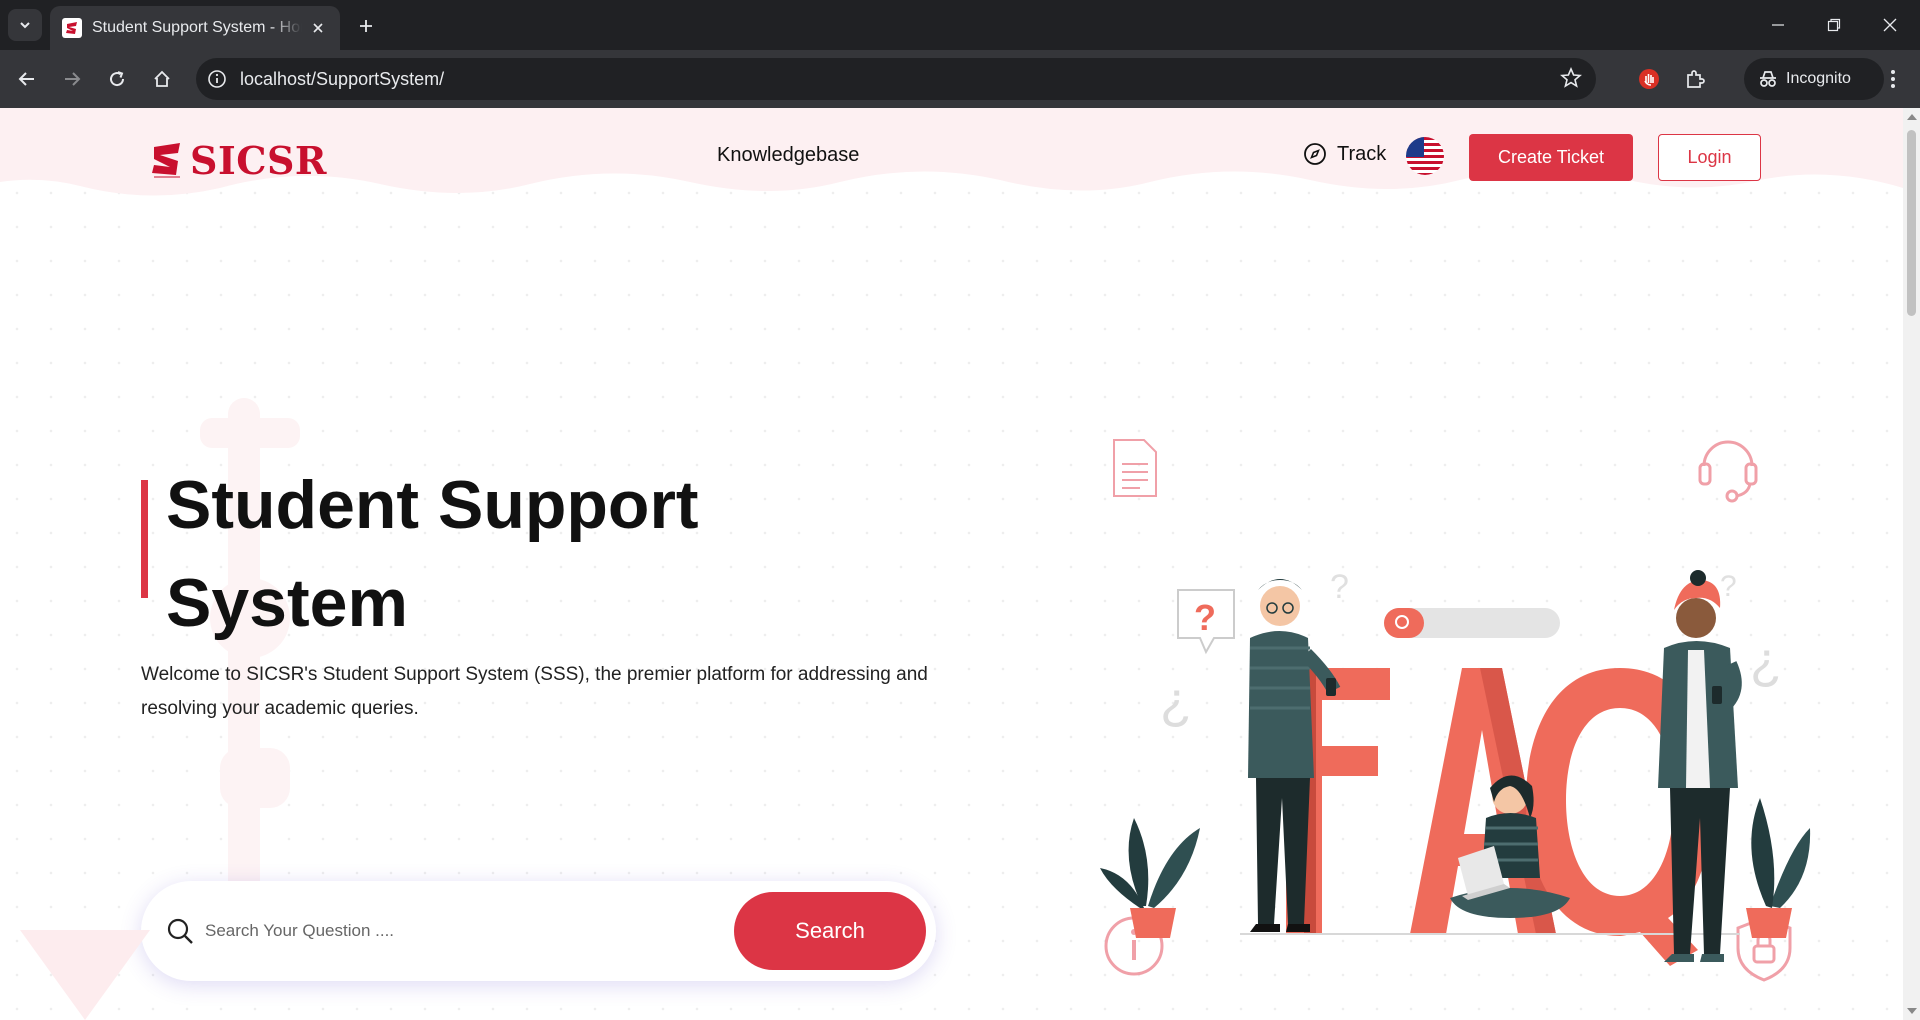 The height and width of the screenshot is (1020, 1920). I want to click on track-label: Track, so click(1362, 153).